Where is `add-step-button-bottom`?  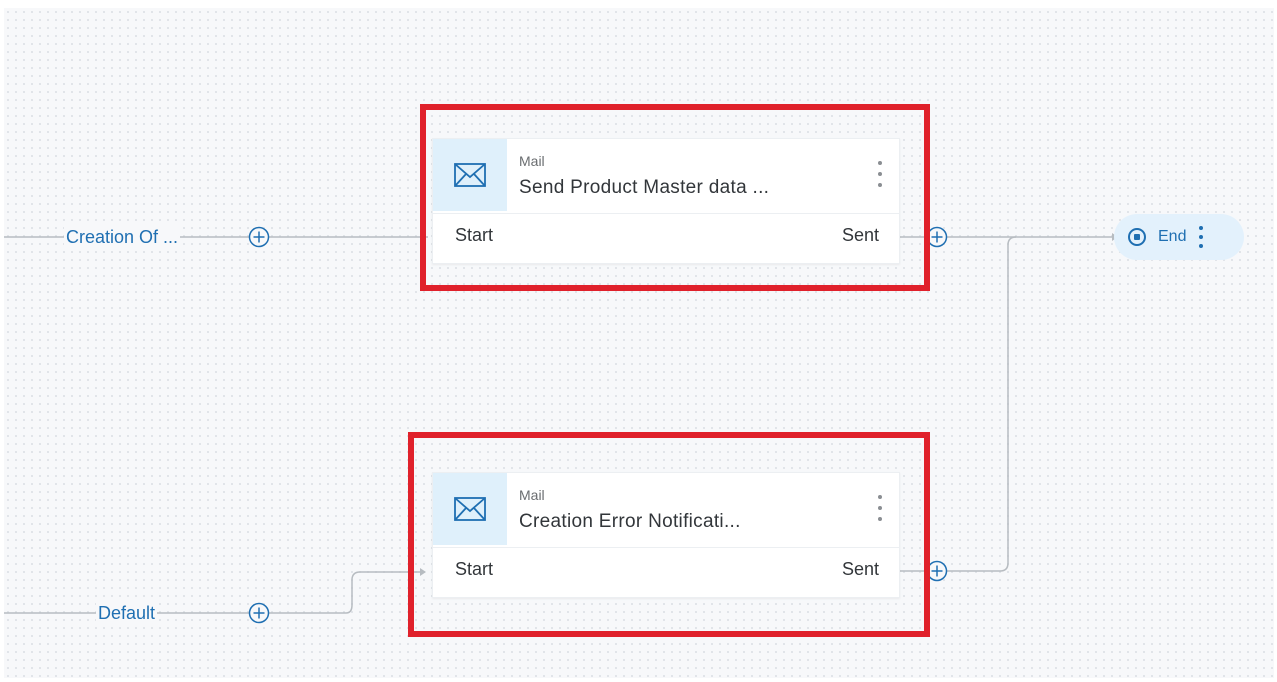
add-step-button-bottom is located at coordinates (259, 613).